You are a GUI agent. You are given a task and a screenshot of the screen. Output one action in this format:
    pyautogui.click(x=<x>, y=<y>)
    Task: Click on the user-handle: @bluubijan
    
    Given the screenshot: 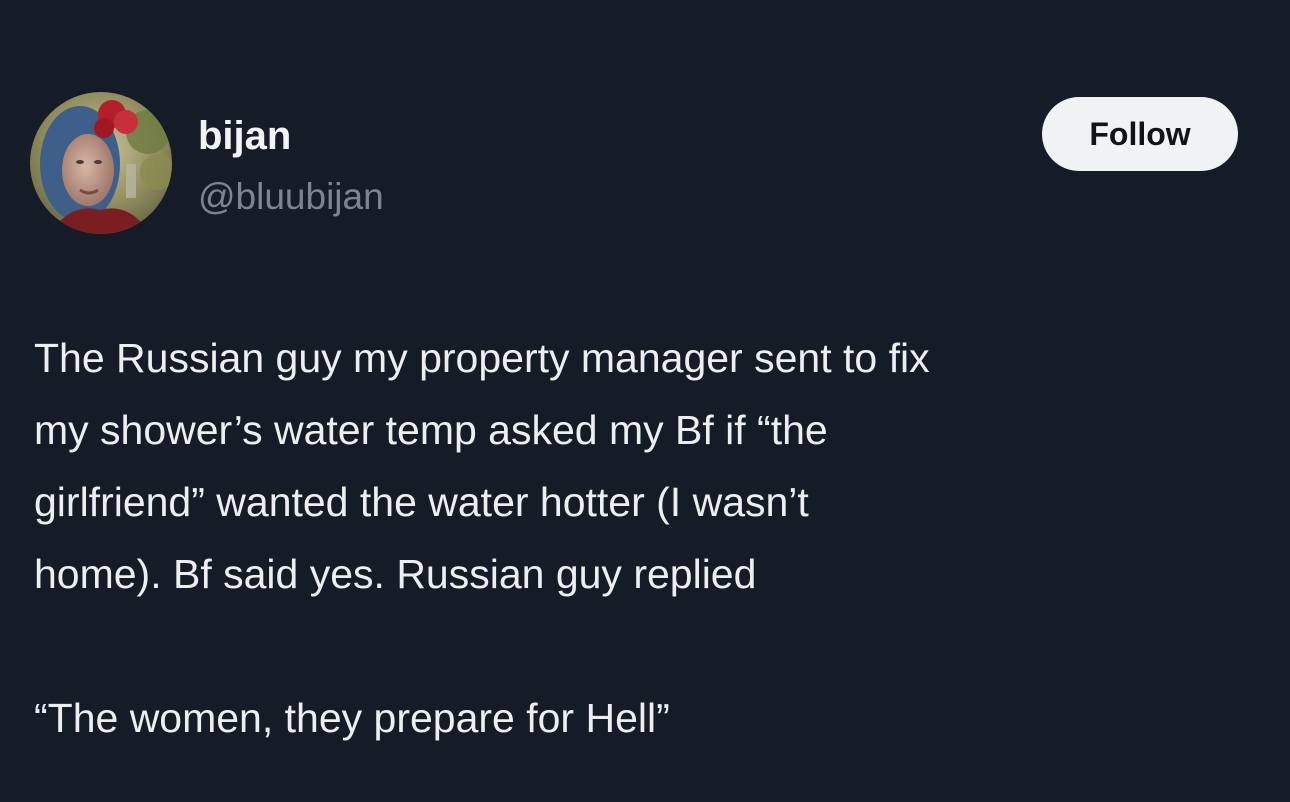 What is the action you would take?
    pyautogui.click(x=291, y=197)
    